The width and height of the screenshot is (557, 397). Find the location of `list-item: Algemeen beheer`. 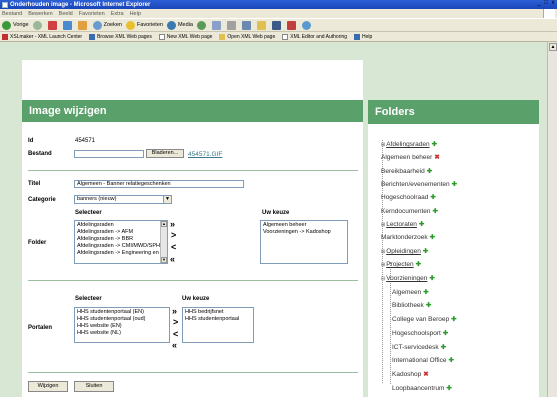

list-item: Algemeen beheer is located at coordinates (304, 225).